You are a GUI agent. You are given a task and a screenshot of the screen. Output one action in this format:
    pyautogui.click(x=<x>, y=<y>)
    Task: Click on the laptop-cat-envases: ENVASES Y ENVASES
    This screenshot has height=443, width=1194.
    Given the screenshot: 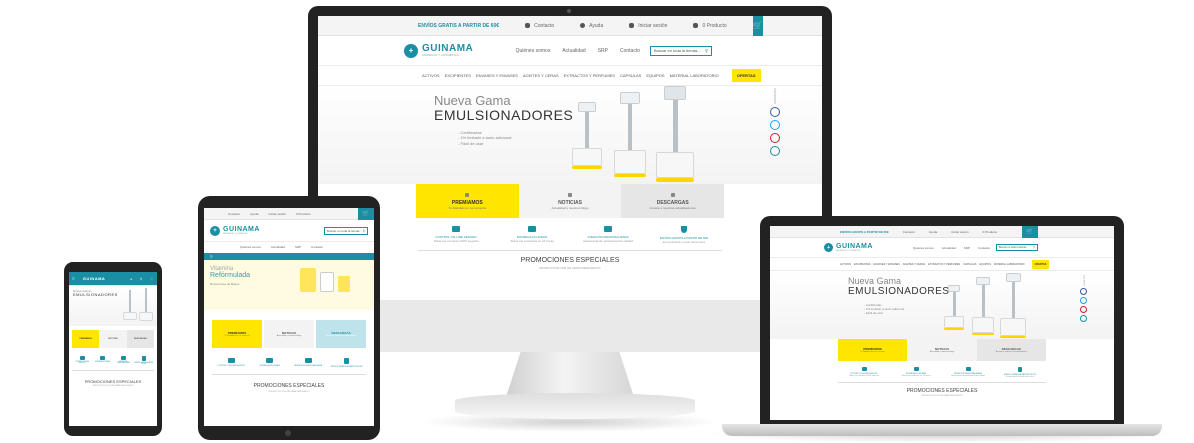 What is the action you would take?
    pyautogui.click(x=887, y=264)
    